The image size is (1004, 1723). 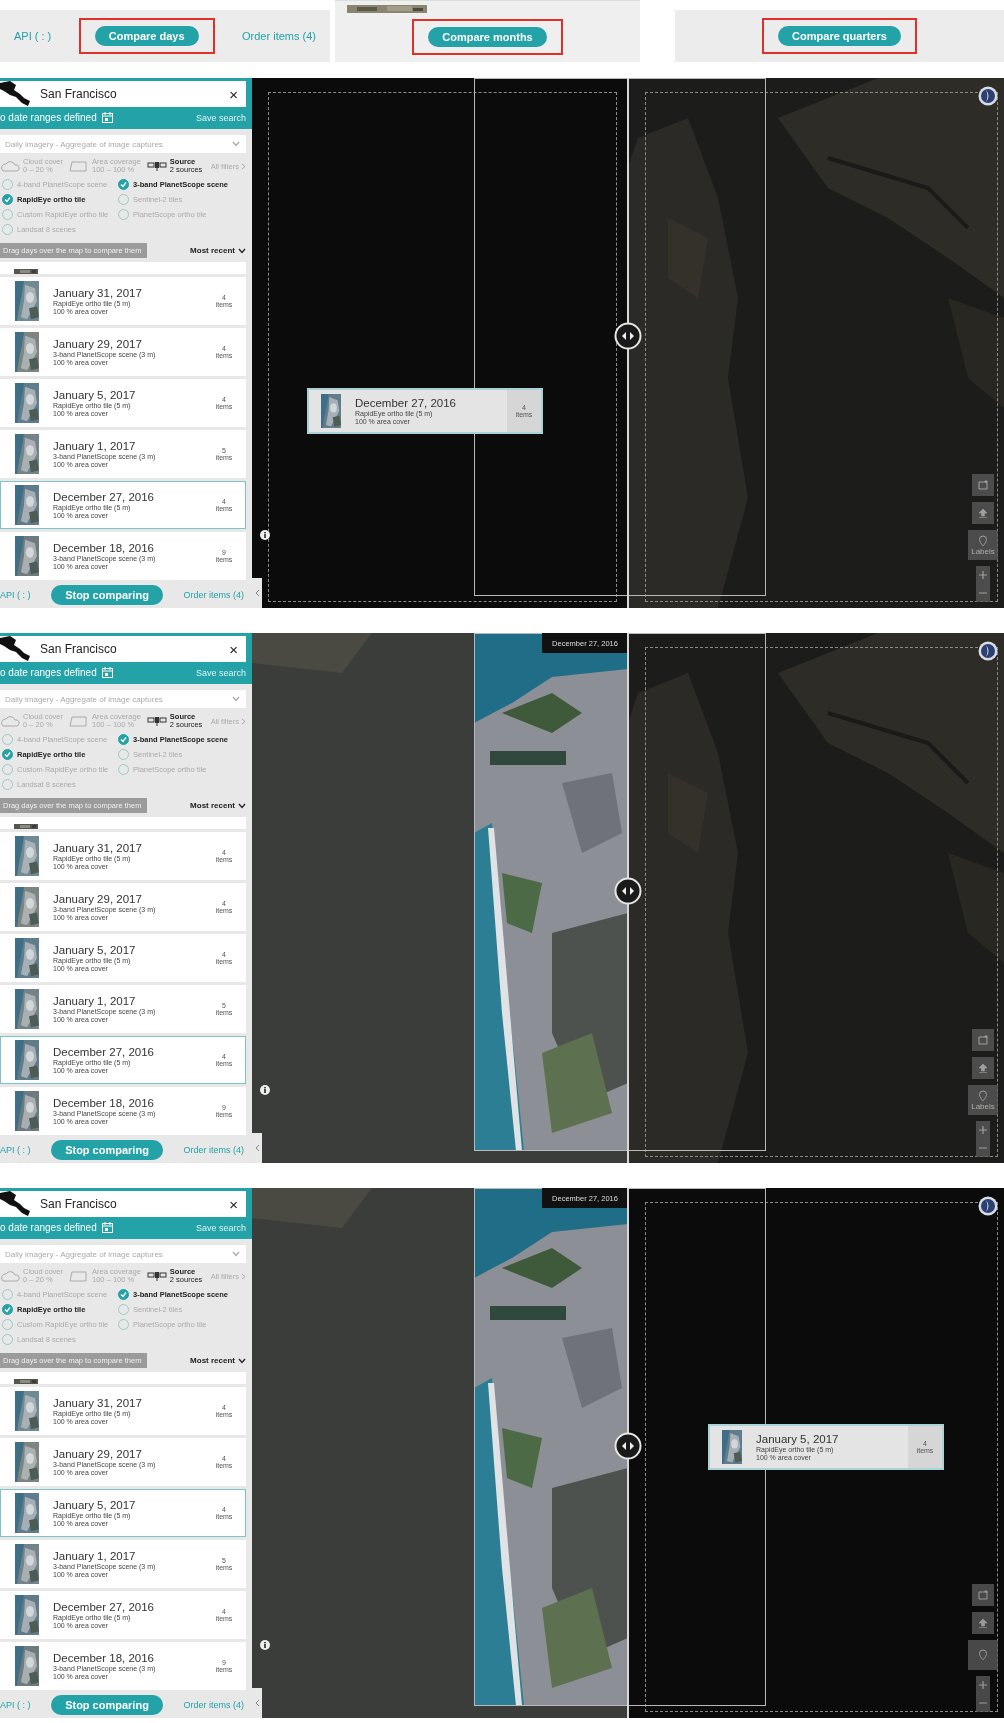 I want to click on labels-button, so click(x=983, y=1655).